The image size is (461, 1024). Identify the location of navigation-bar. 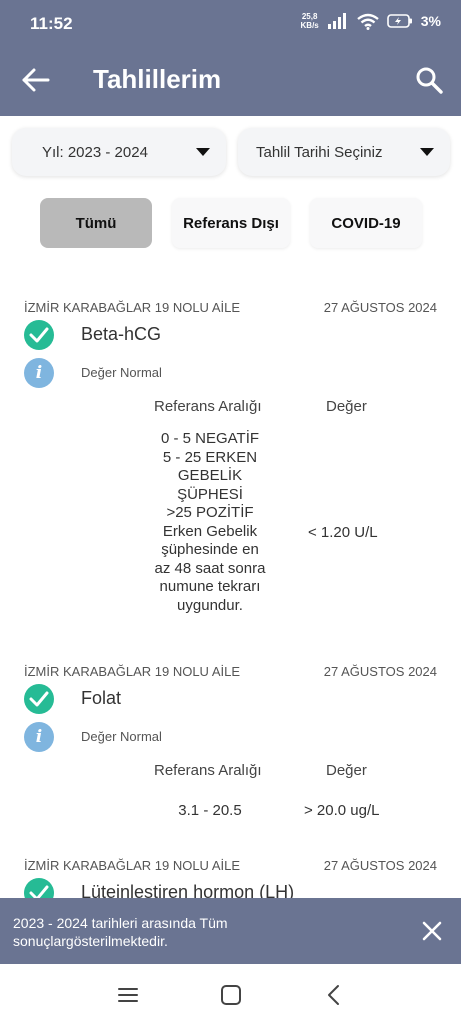
(230, 994).